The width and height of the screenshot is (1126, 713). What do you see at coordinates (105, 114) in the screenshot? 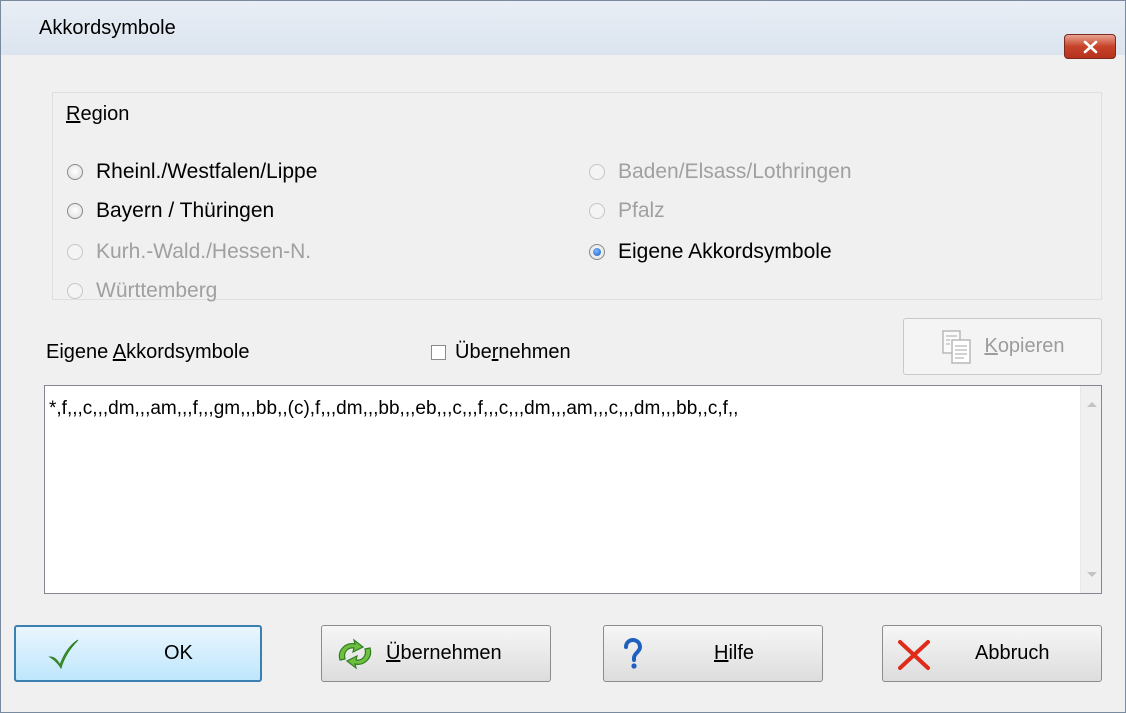
I see `region-legend-rest: egion` at bounding box center [105, 114].